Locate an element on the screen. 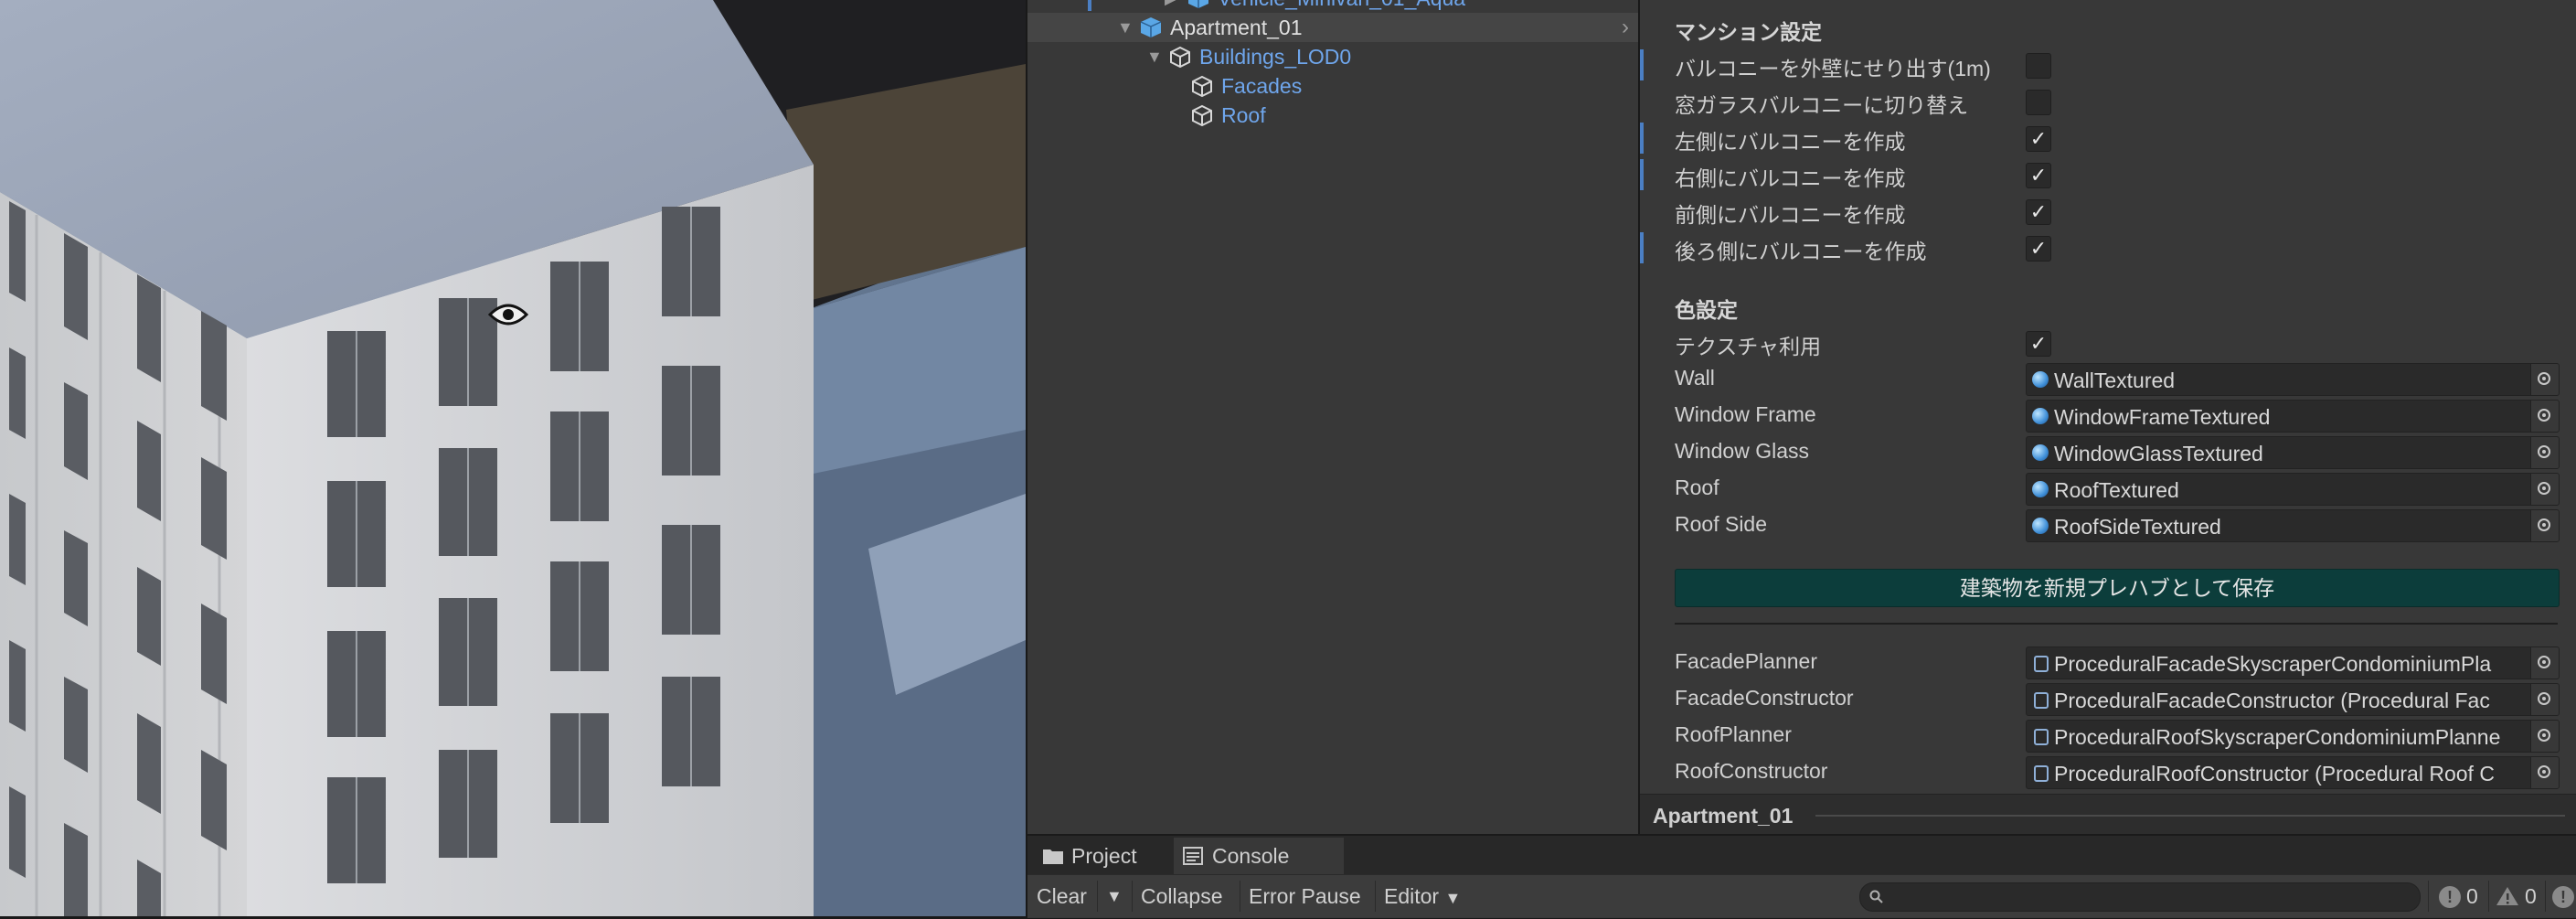 The width and height of the screenshot is (2576, 919). editor-dropdown: Editor ▼ is located at coordinates (1422, 896).